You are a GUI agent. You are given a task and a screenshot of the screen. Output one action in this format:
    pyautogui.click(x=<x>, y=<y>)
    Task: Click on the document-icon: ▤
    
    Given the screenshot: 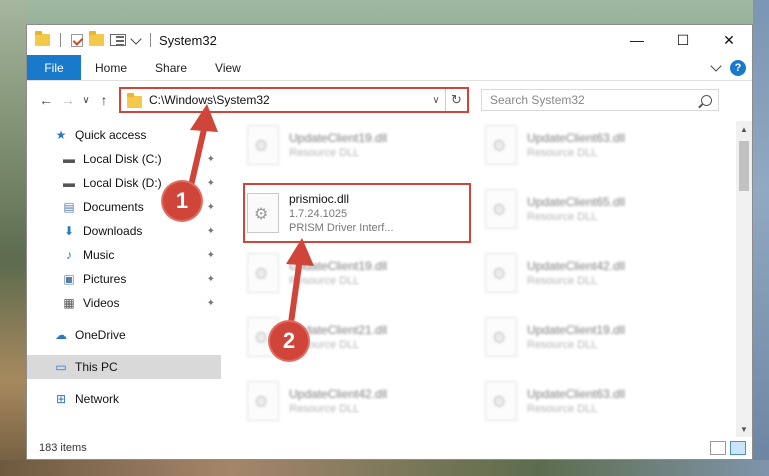 What is the action you would take?
    pyautogui.click(x=69, y=207)
    